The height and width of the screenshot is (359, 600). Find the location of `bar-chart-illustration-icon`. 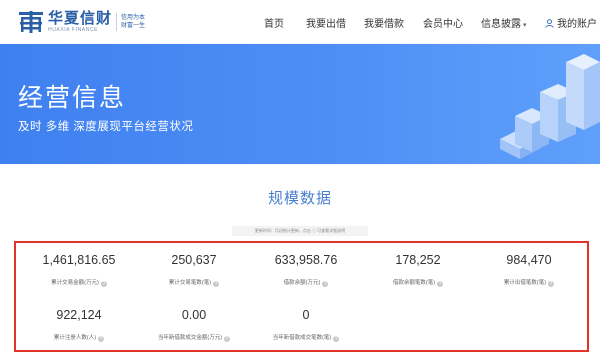

bar-chart-illustration-icon is located at coordinates (550, 106).